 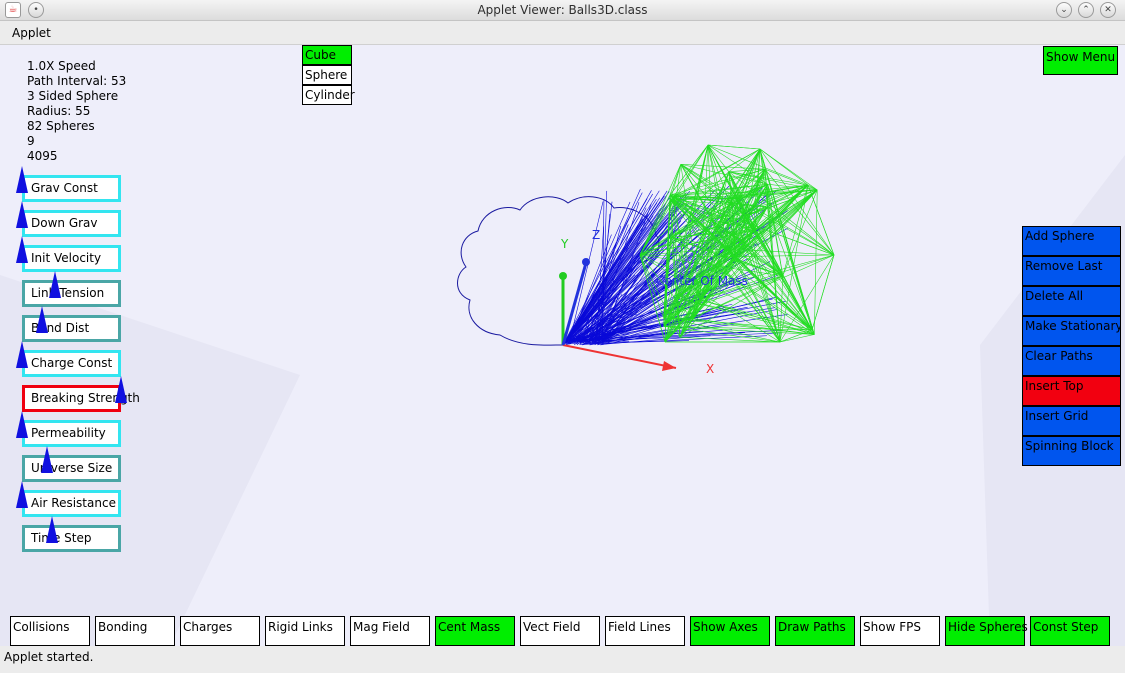 What do you see at coordinates (66, 258) in the screenshot?
I see `slider-label: Init Velocity` at bounding box center [66, 258].